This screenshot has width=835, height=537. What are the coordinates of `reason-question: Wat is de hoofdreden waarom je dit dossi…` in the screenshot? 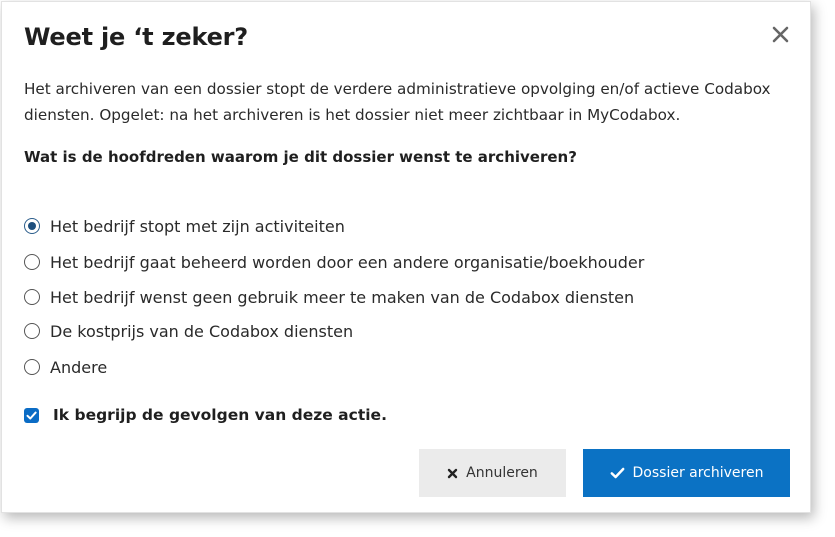 It's located at (300, 157).